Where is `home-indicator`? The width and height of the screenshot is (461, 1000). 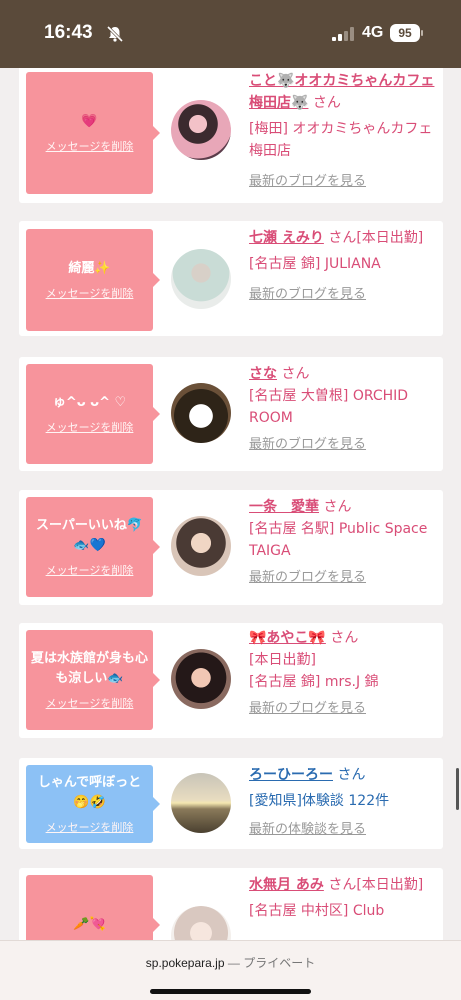 home-indicator is located at coordinates (230, 991).